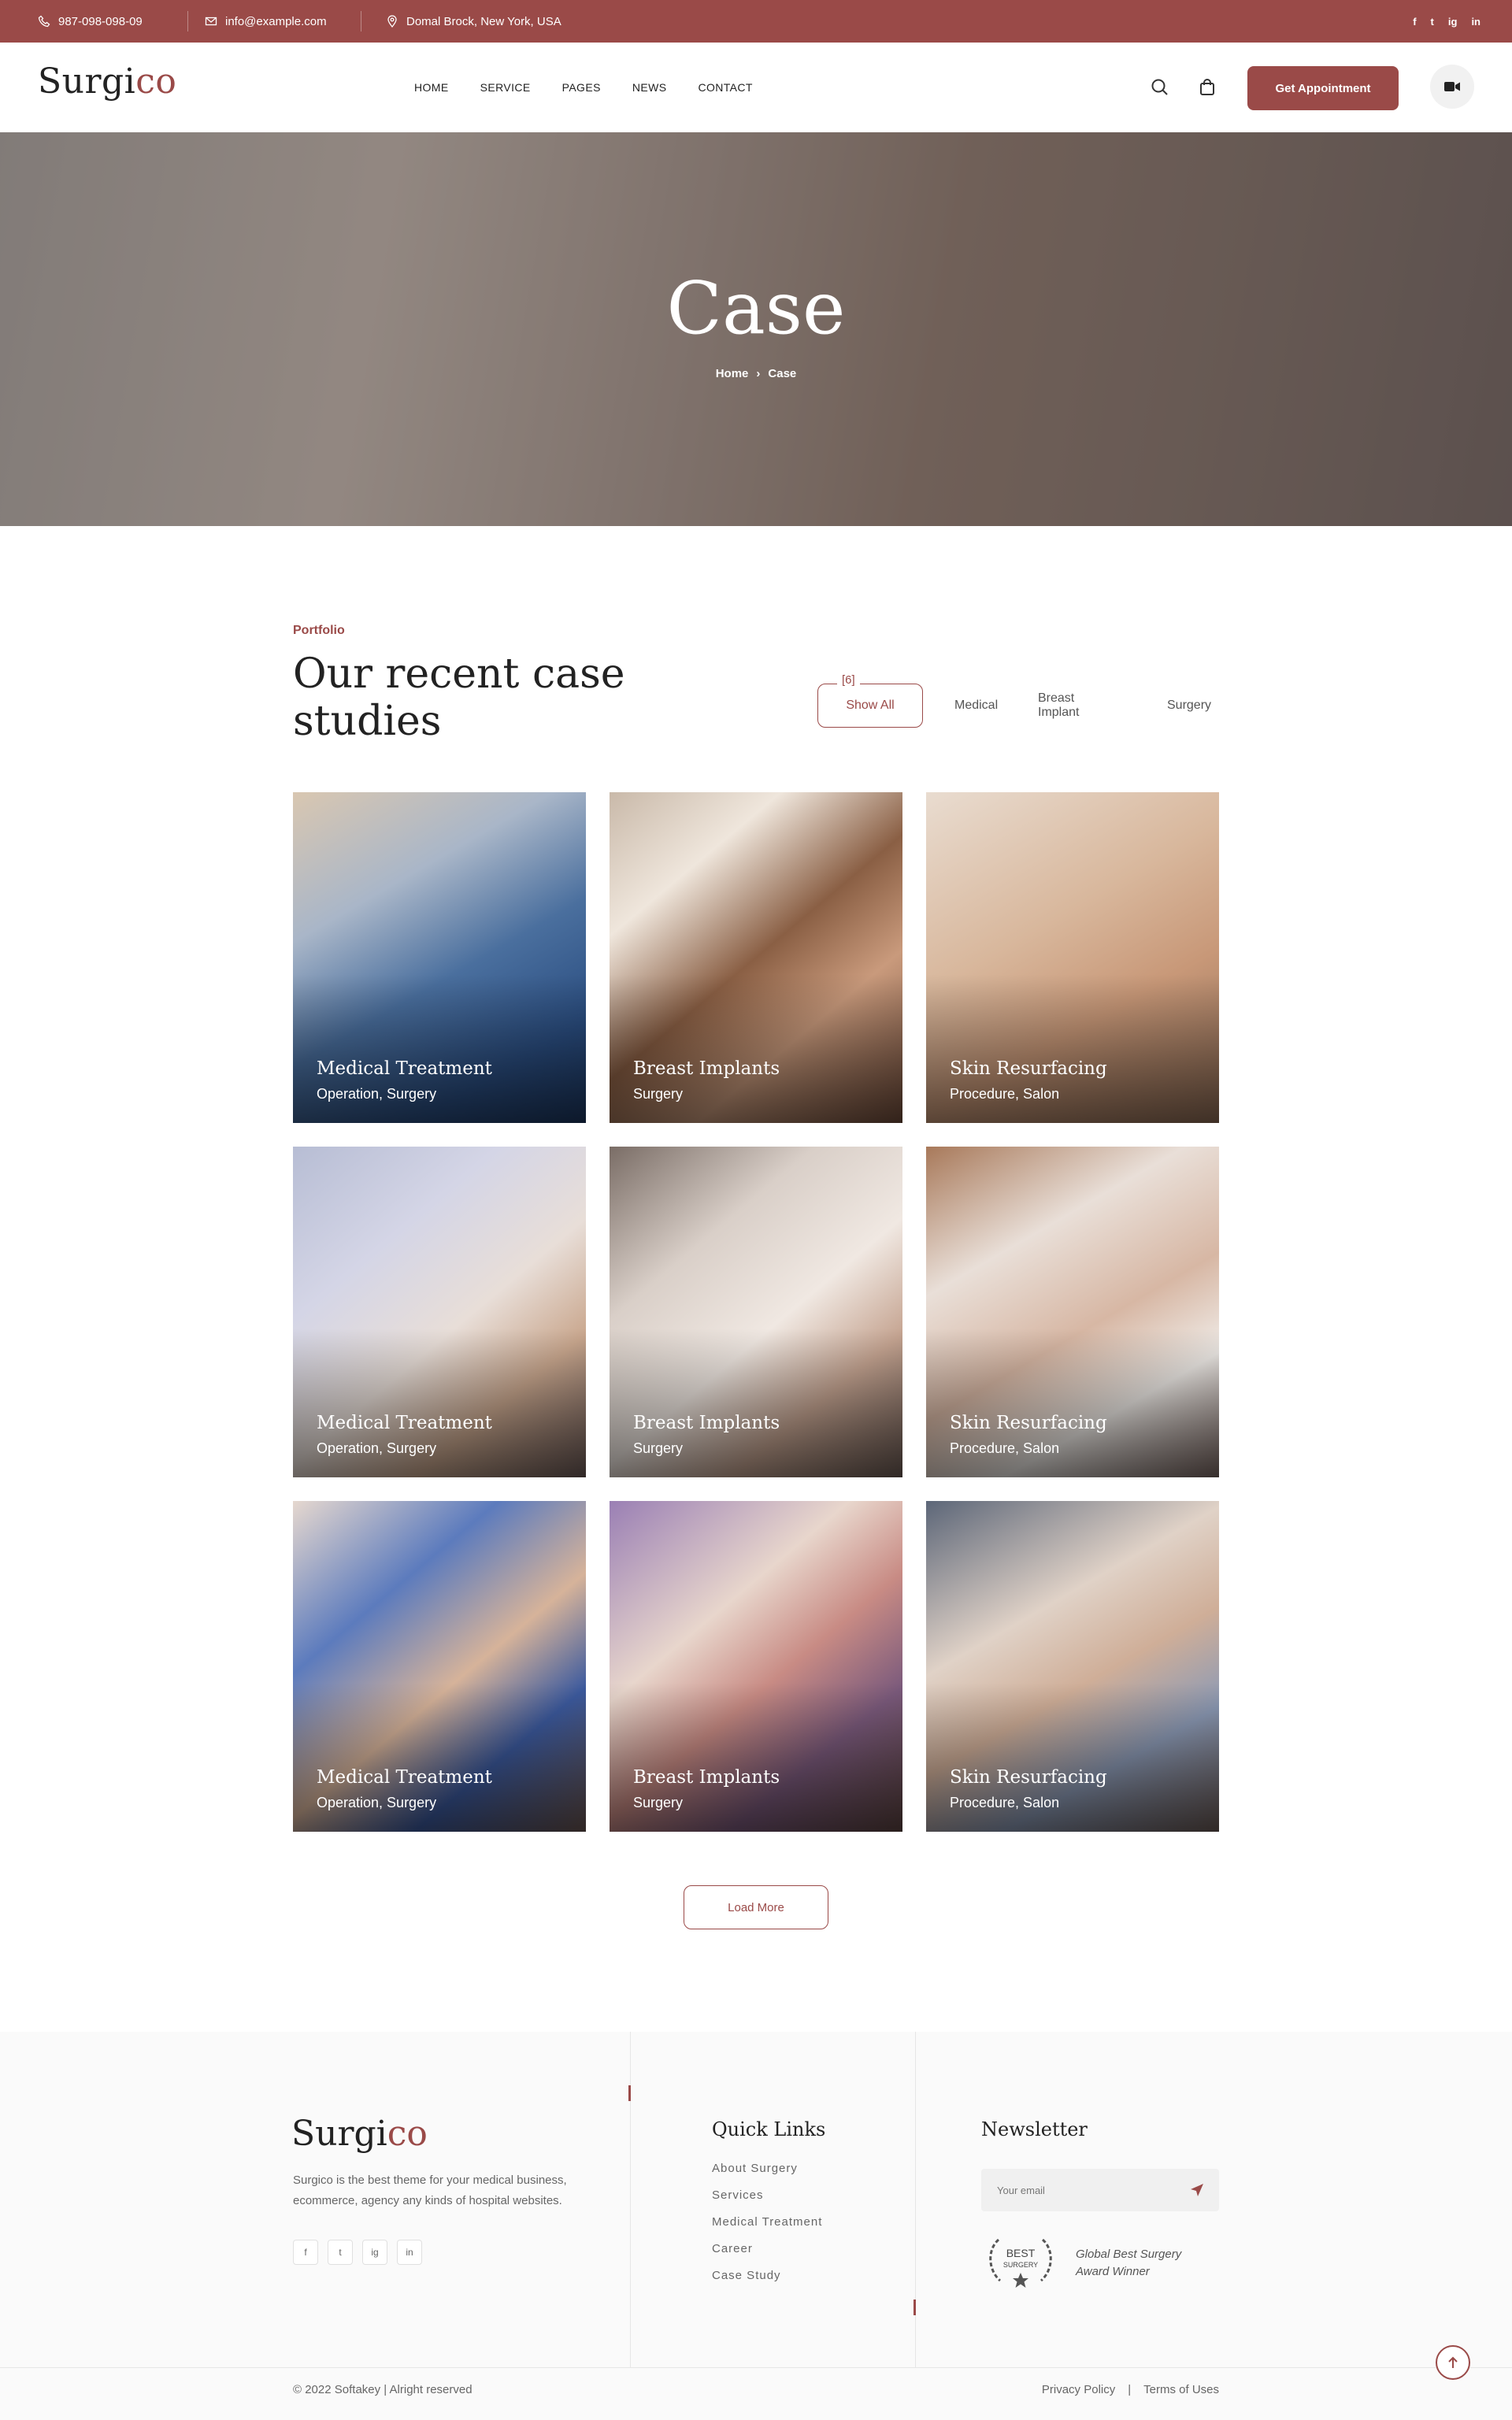 Image resolution: width=1512 pixels, height=2420 pixels. What do you see at coordinates (1129, 2254) in the screenshot?
I see `award-line-1: Global Best Surgery` at bounding box center [1129, 2254].